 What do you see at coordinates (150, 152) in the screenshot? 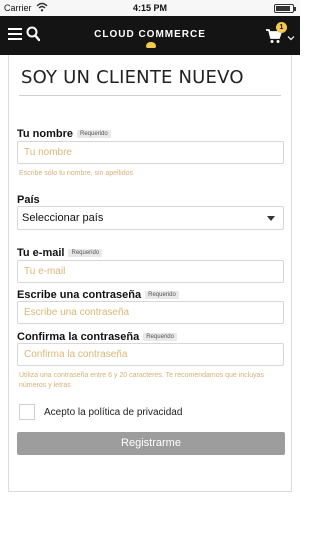
I see `name-input` at bounding box center [150, 152].